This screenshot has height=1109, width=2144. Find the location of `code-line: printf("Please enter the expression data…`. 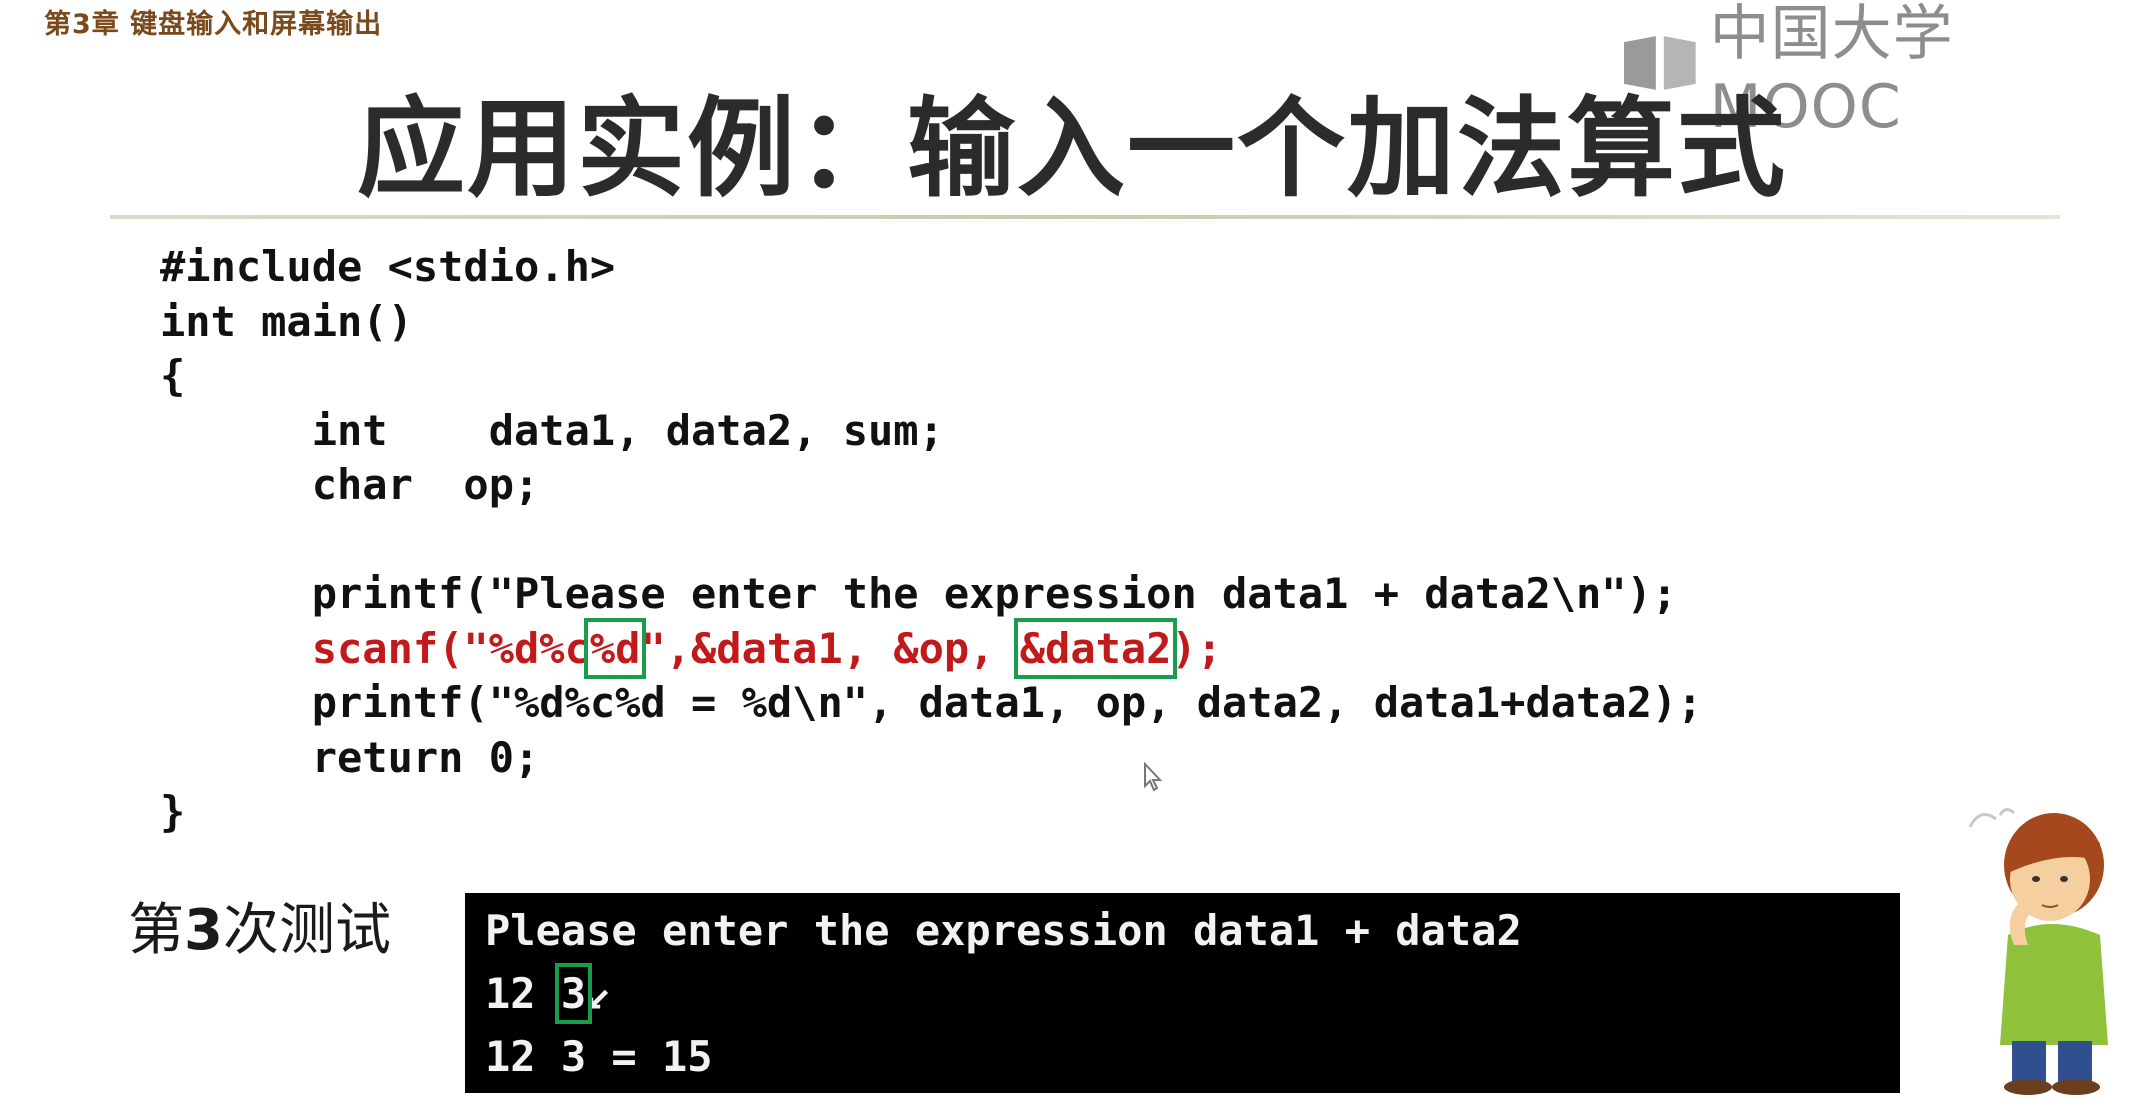

code-line: printf("Please enter the expression data… is located at coordinates (919, 593).